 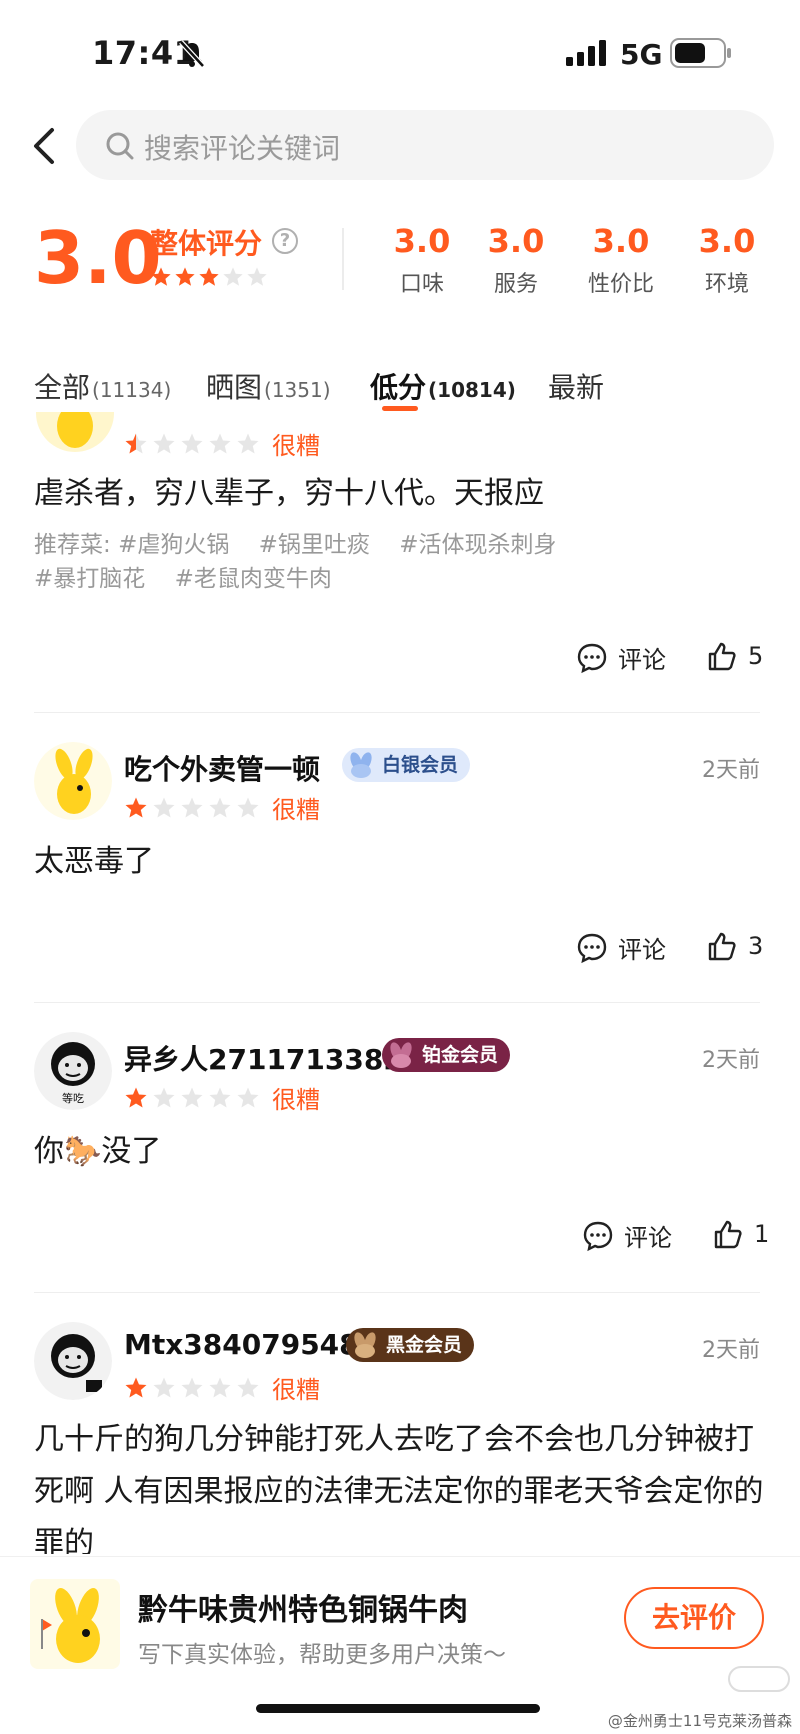 I want to click on like-button: 3, so click(x=734, y=946).